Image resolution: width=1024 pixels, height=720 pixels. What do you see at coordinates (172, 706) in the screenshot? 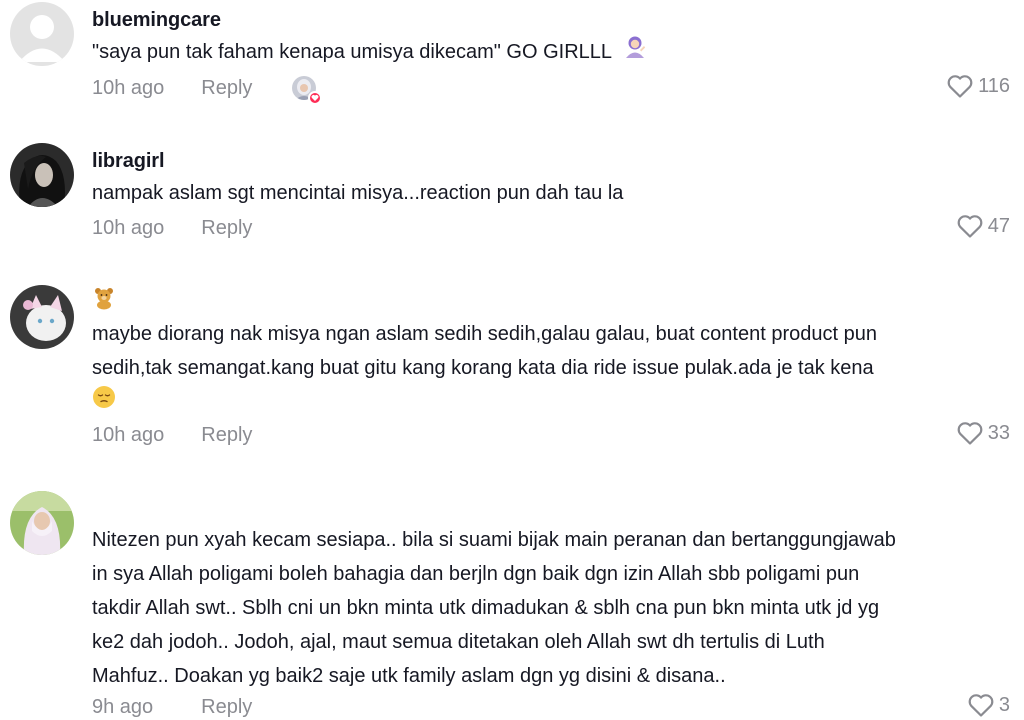
I see `comment-meta: 9h ago Reply` at bounding box center [172, 706].